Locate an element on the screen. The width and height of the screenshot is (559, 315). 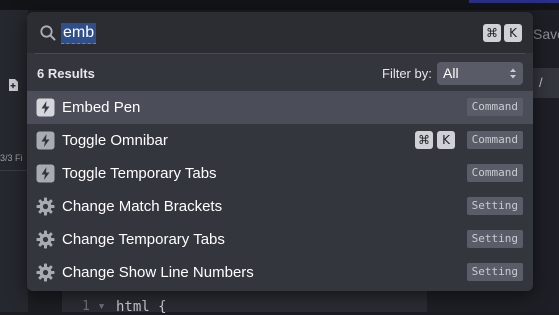
search-divider is located at coordinates (280, 53).